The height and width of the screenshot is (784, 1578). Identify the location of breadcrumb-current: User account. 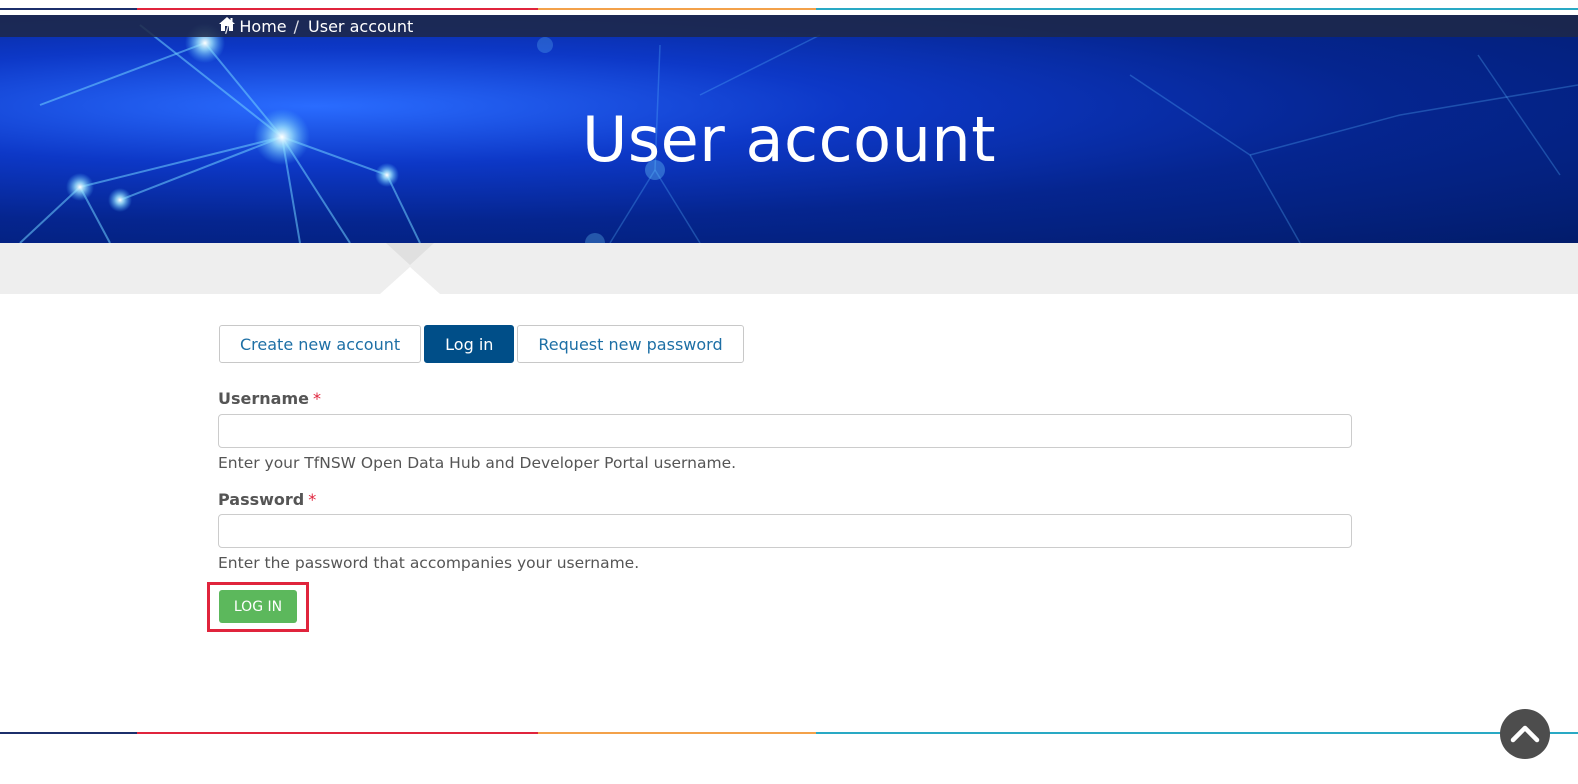
(361, 26).